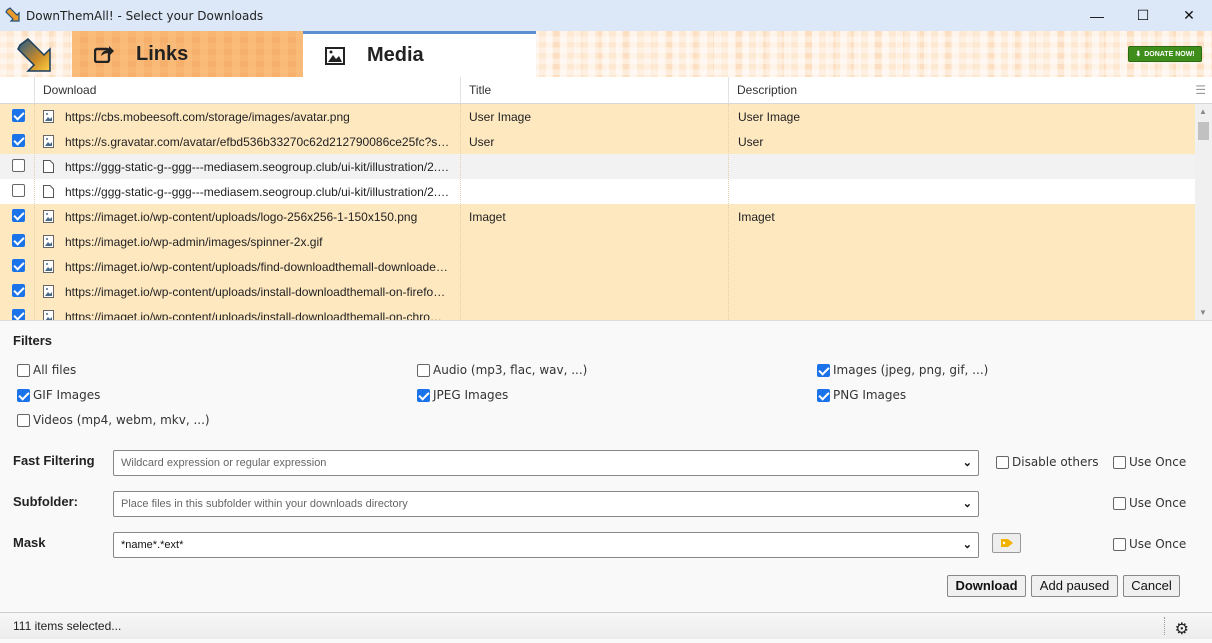  Describe the element at coordinates (1151, 586) in the screenshot. I see `cancel-button: Cancel` at that location.